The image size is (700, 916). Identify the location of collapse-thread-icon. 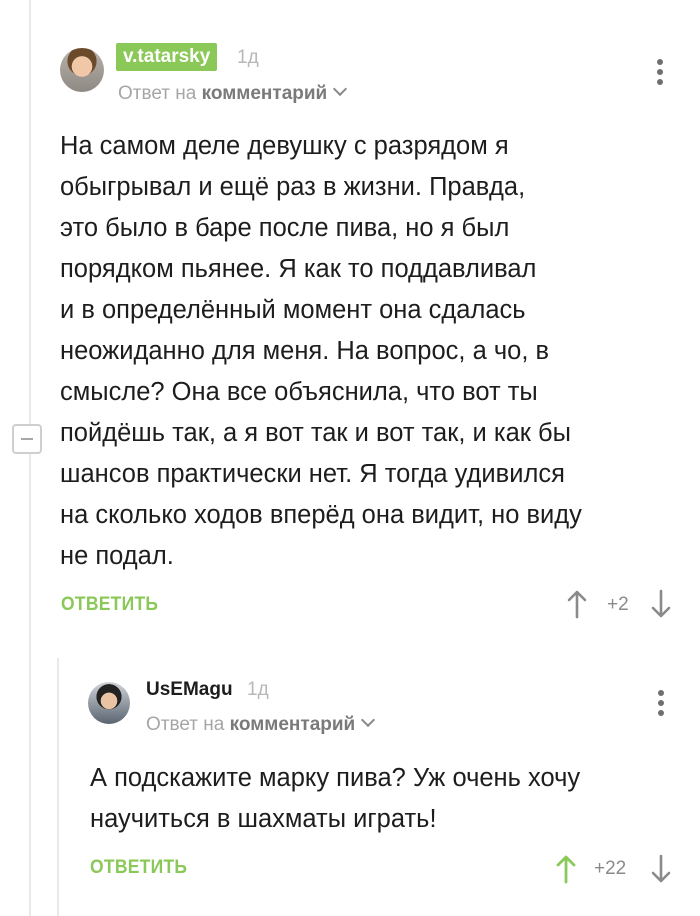
(27, 439).